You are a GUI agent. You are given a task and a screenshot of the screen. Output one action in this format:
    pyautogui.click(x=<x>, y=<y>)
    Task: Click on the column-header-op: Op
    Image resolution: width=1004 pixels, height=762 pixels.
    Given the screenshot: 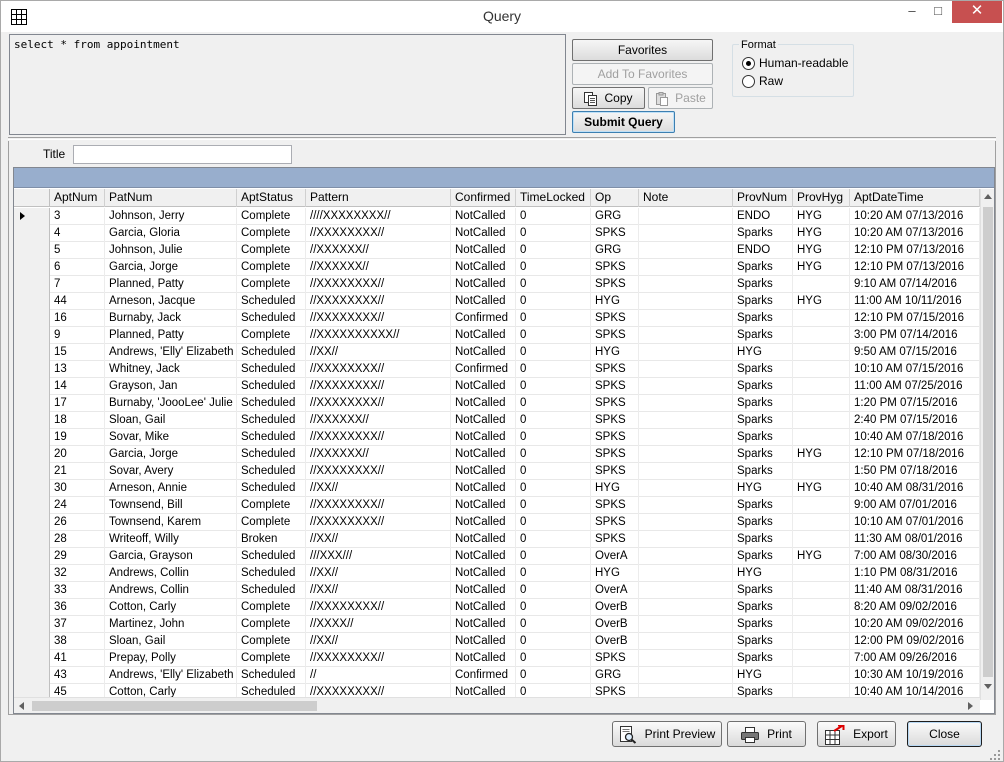 What is the action you would take?
    pyautogui.click(x=615, y=198)
    